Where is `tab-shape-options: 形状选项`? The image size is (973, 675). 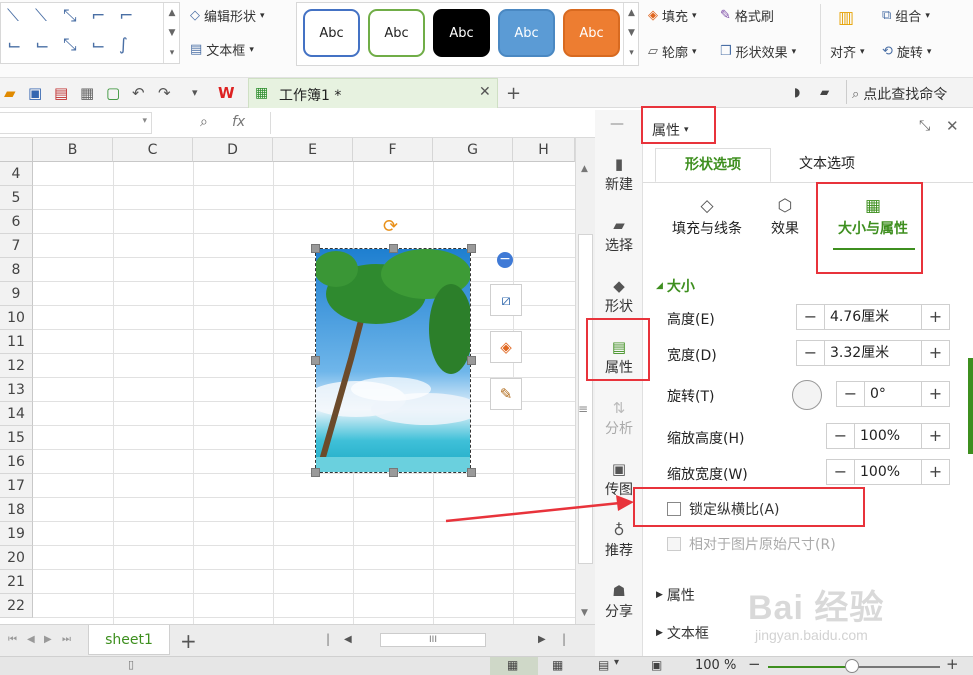
tab-shape-options: 形状选项 is located at coordinates (713, 165).